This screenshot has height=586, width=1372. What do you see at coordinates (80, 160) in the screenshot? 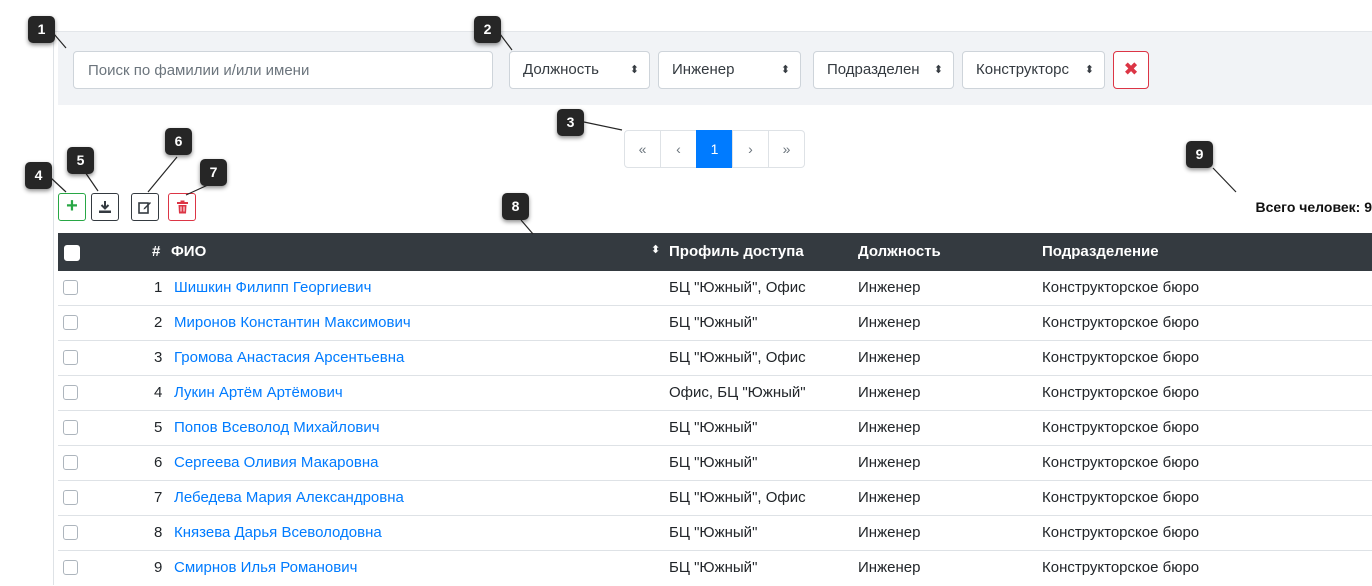
I see `callout-badge: 5` at bounding box center [80, 160].